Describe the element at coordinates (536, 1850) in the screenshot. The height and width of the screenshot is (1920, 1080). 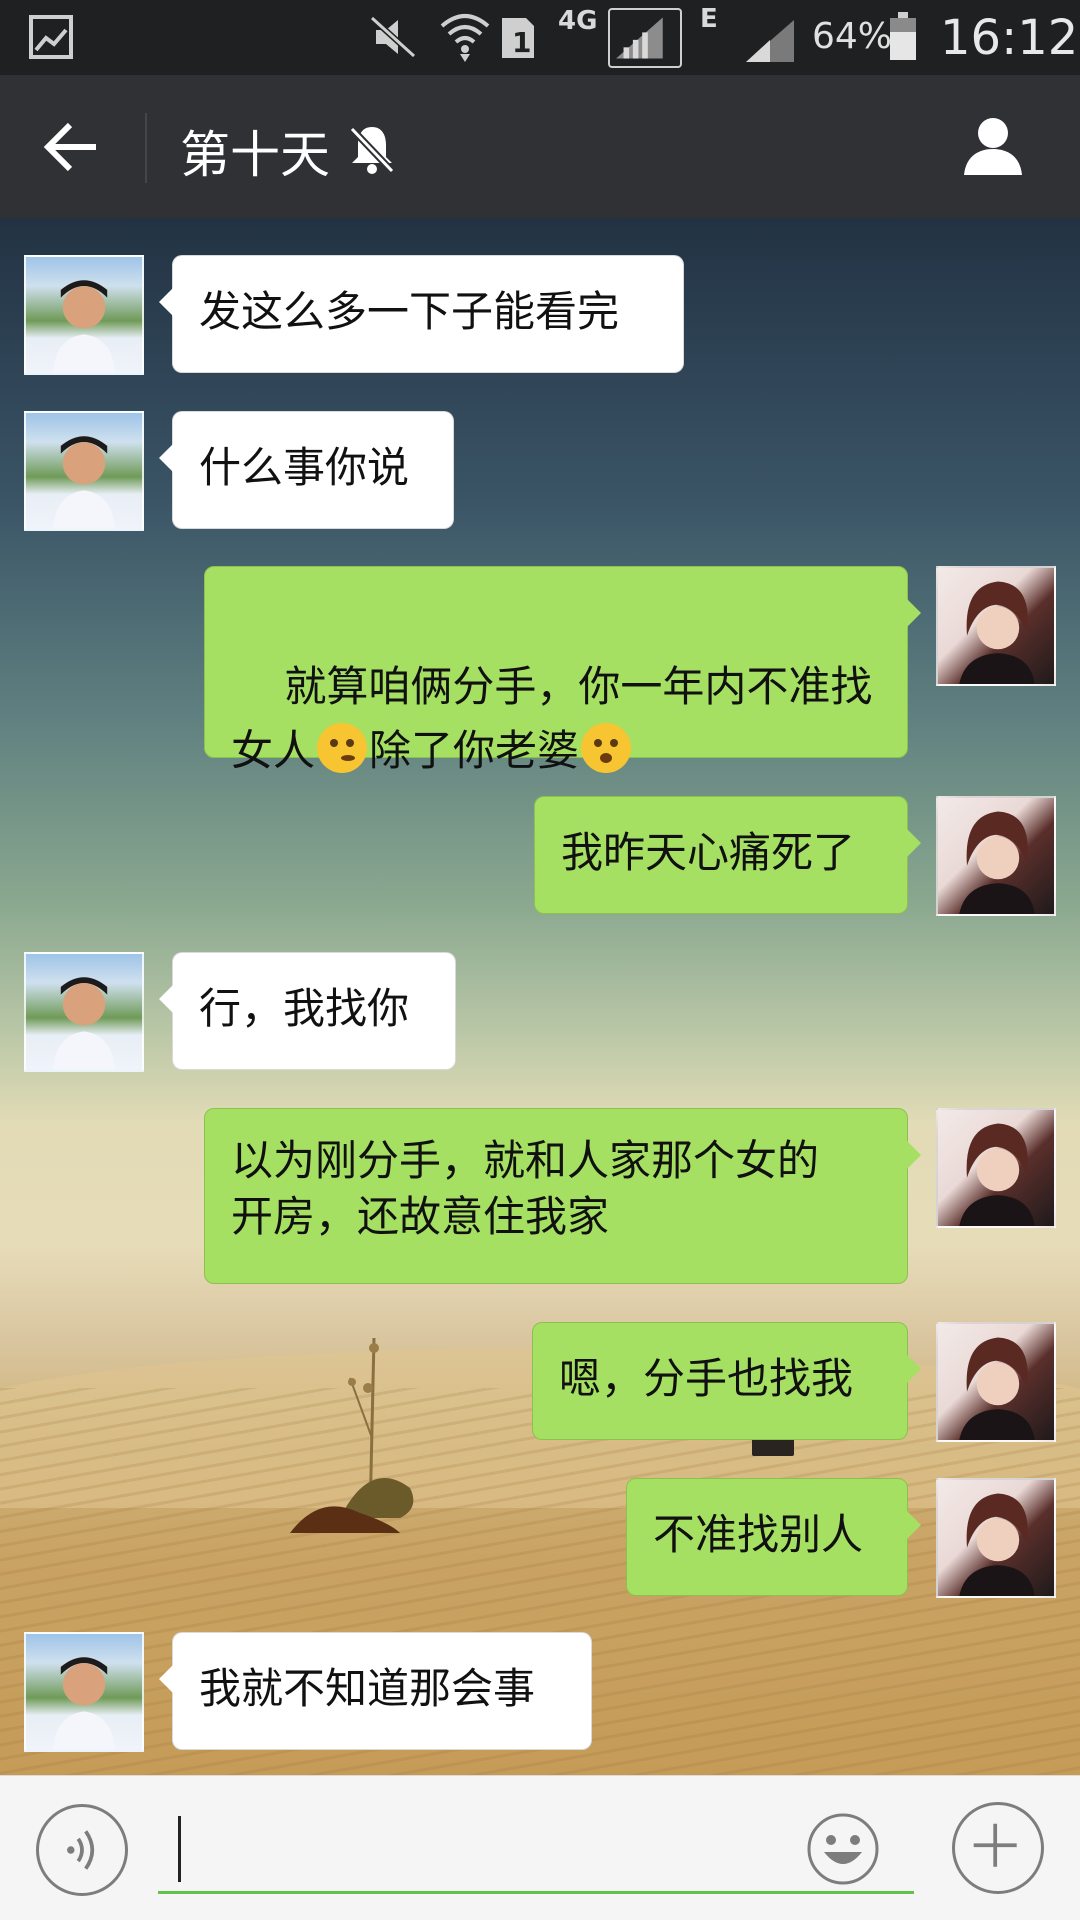
I see `message-input` at that location.